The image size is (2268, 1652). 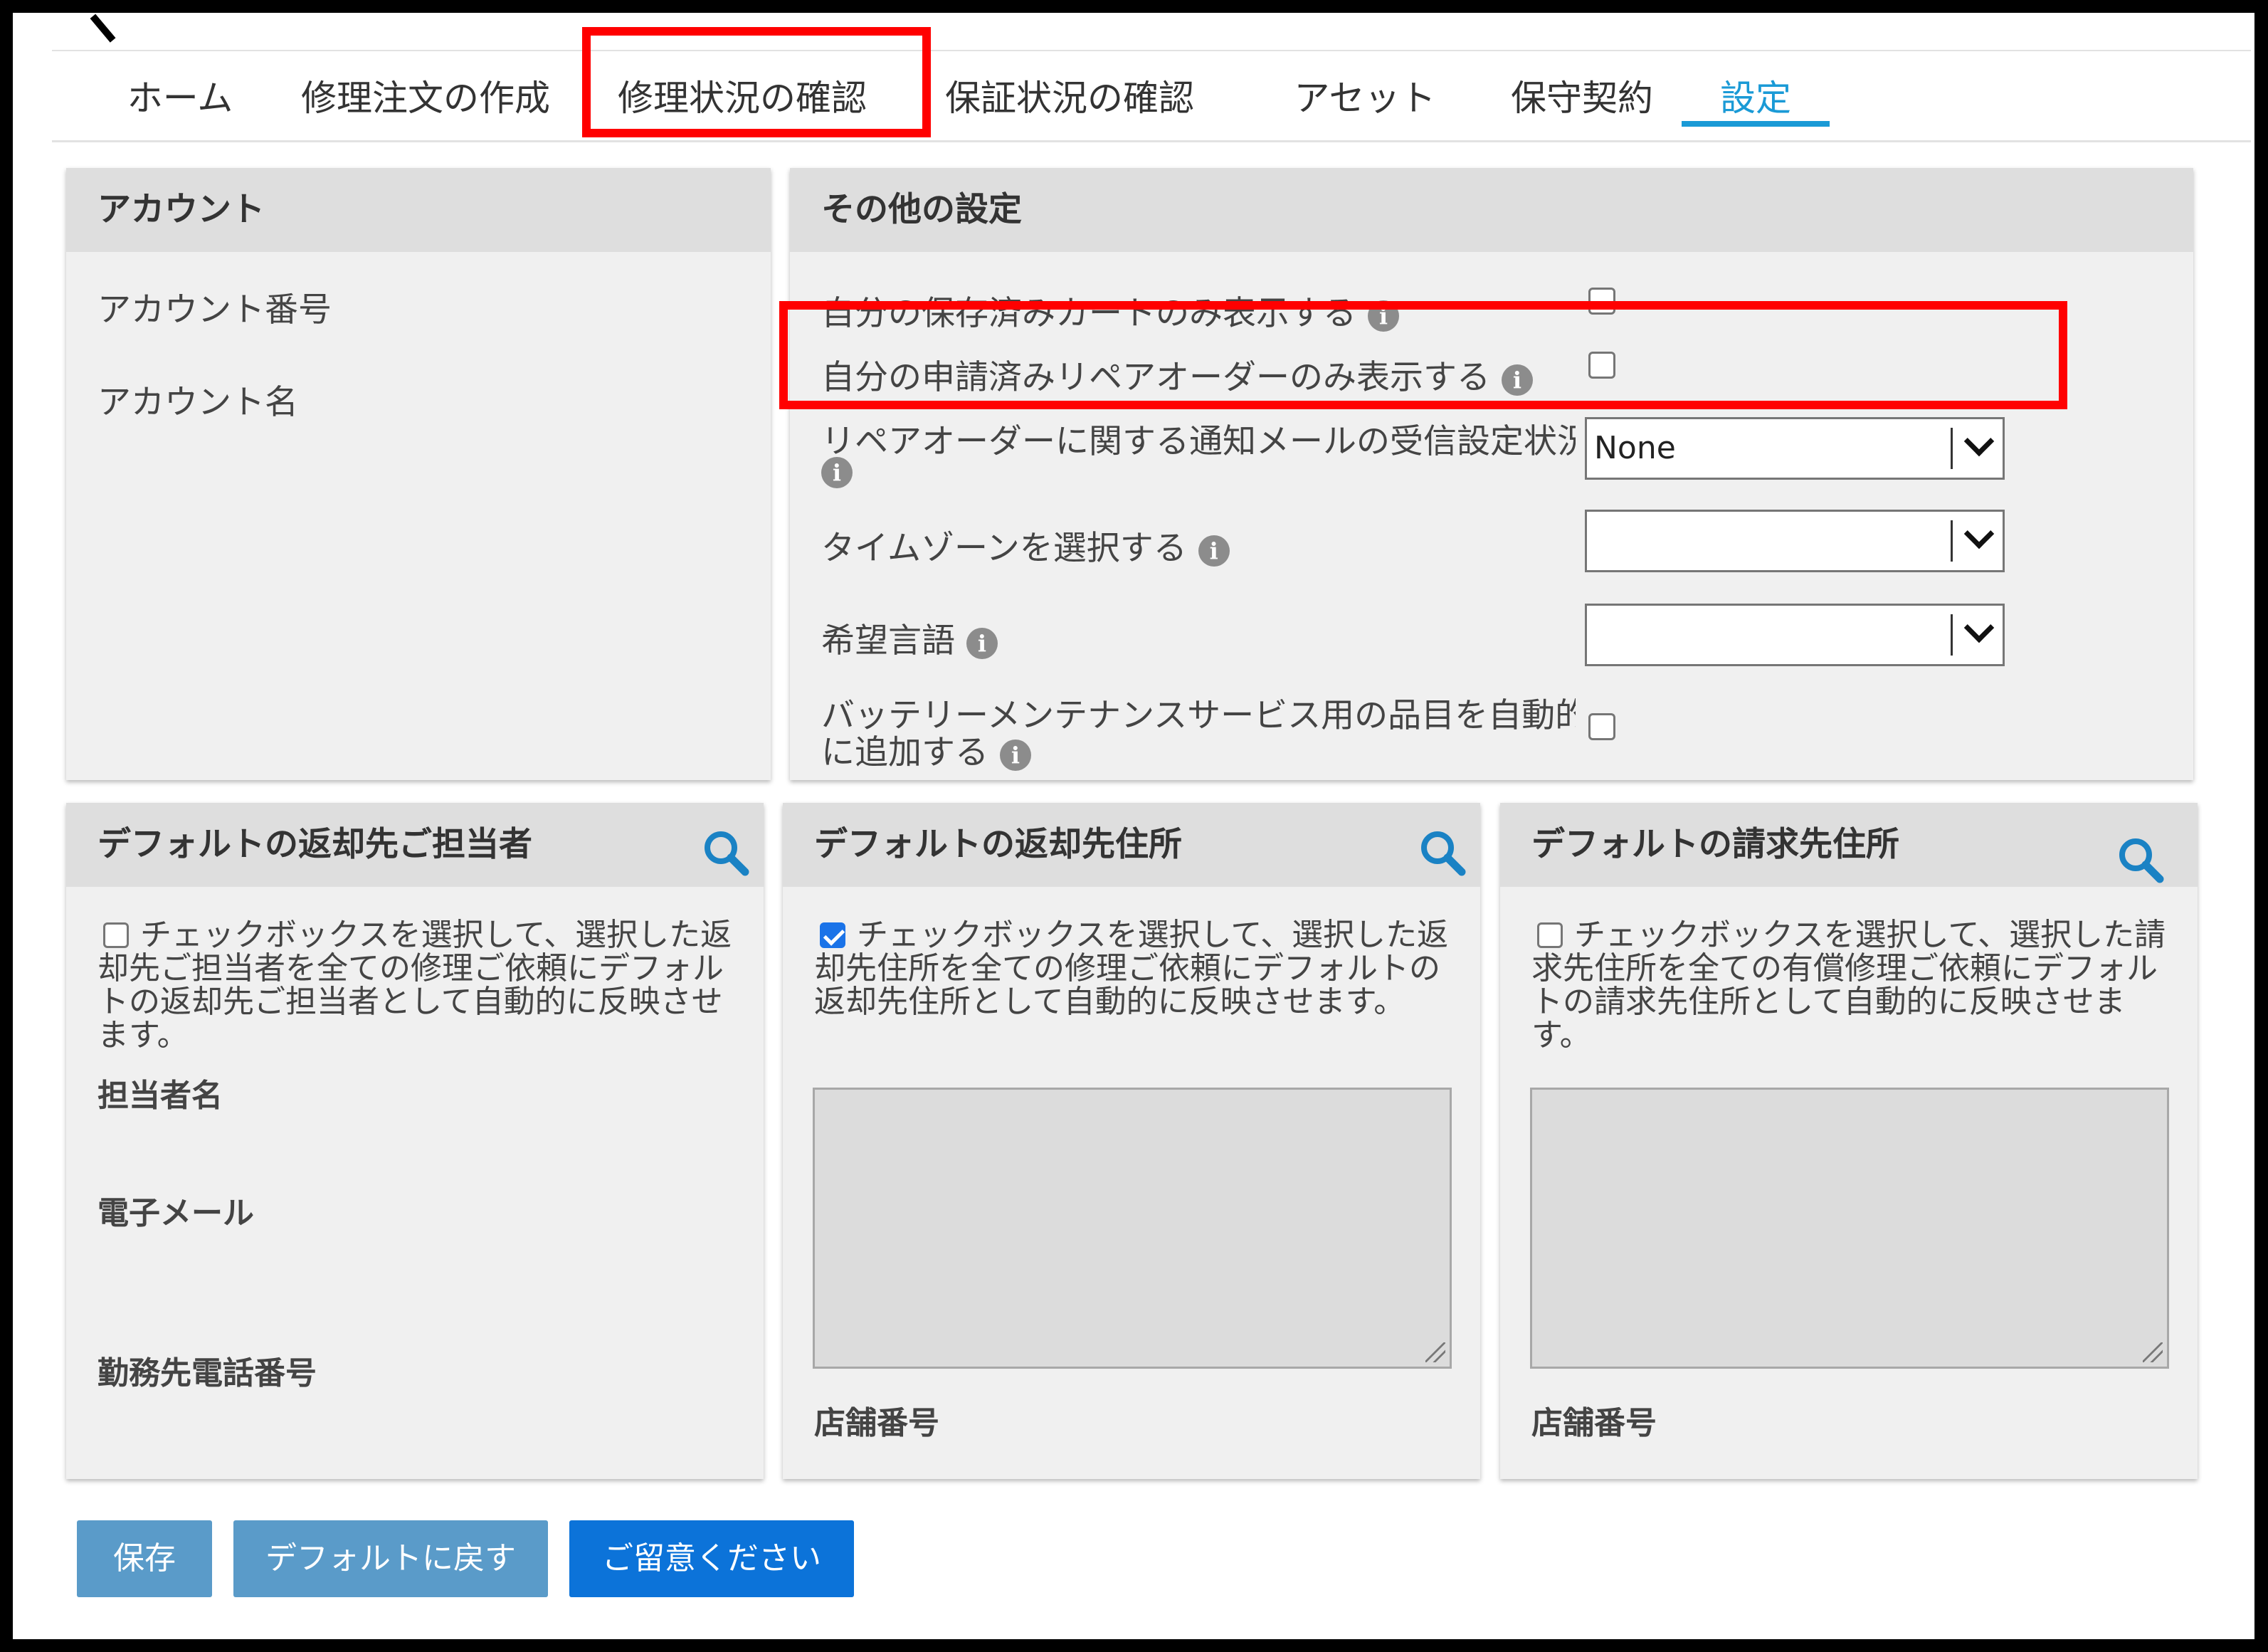 I want to click on timezone-setting: タイムゾーンを選択する i, so click(x=1025, y=544).